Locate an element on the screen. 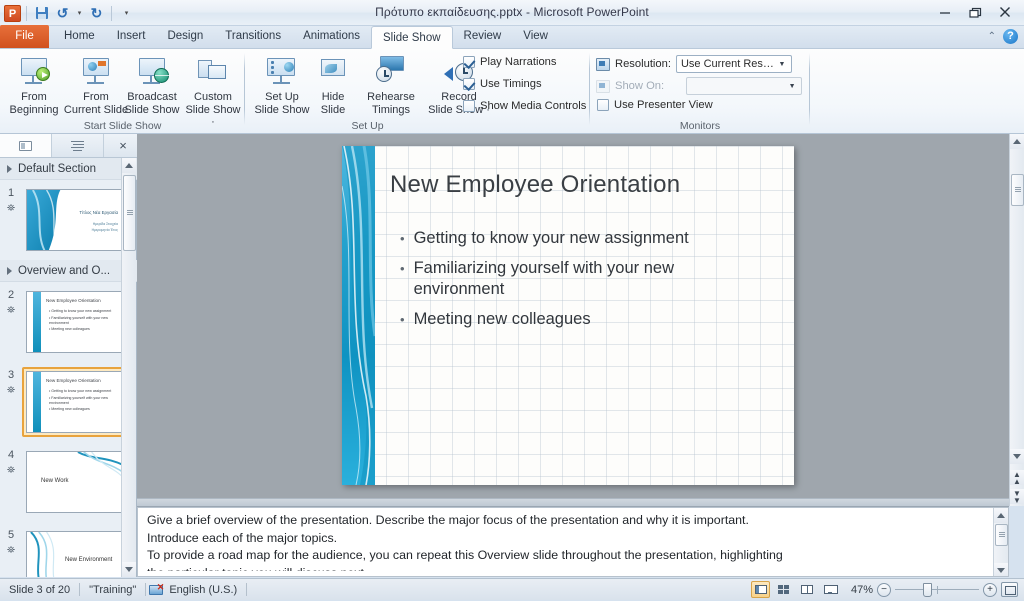 Image resolution: width=1024 pixels, height=601 pixels. thumbnail-frame: New Environment is located at coordinates (76, 552).